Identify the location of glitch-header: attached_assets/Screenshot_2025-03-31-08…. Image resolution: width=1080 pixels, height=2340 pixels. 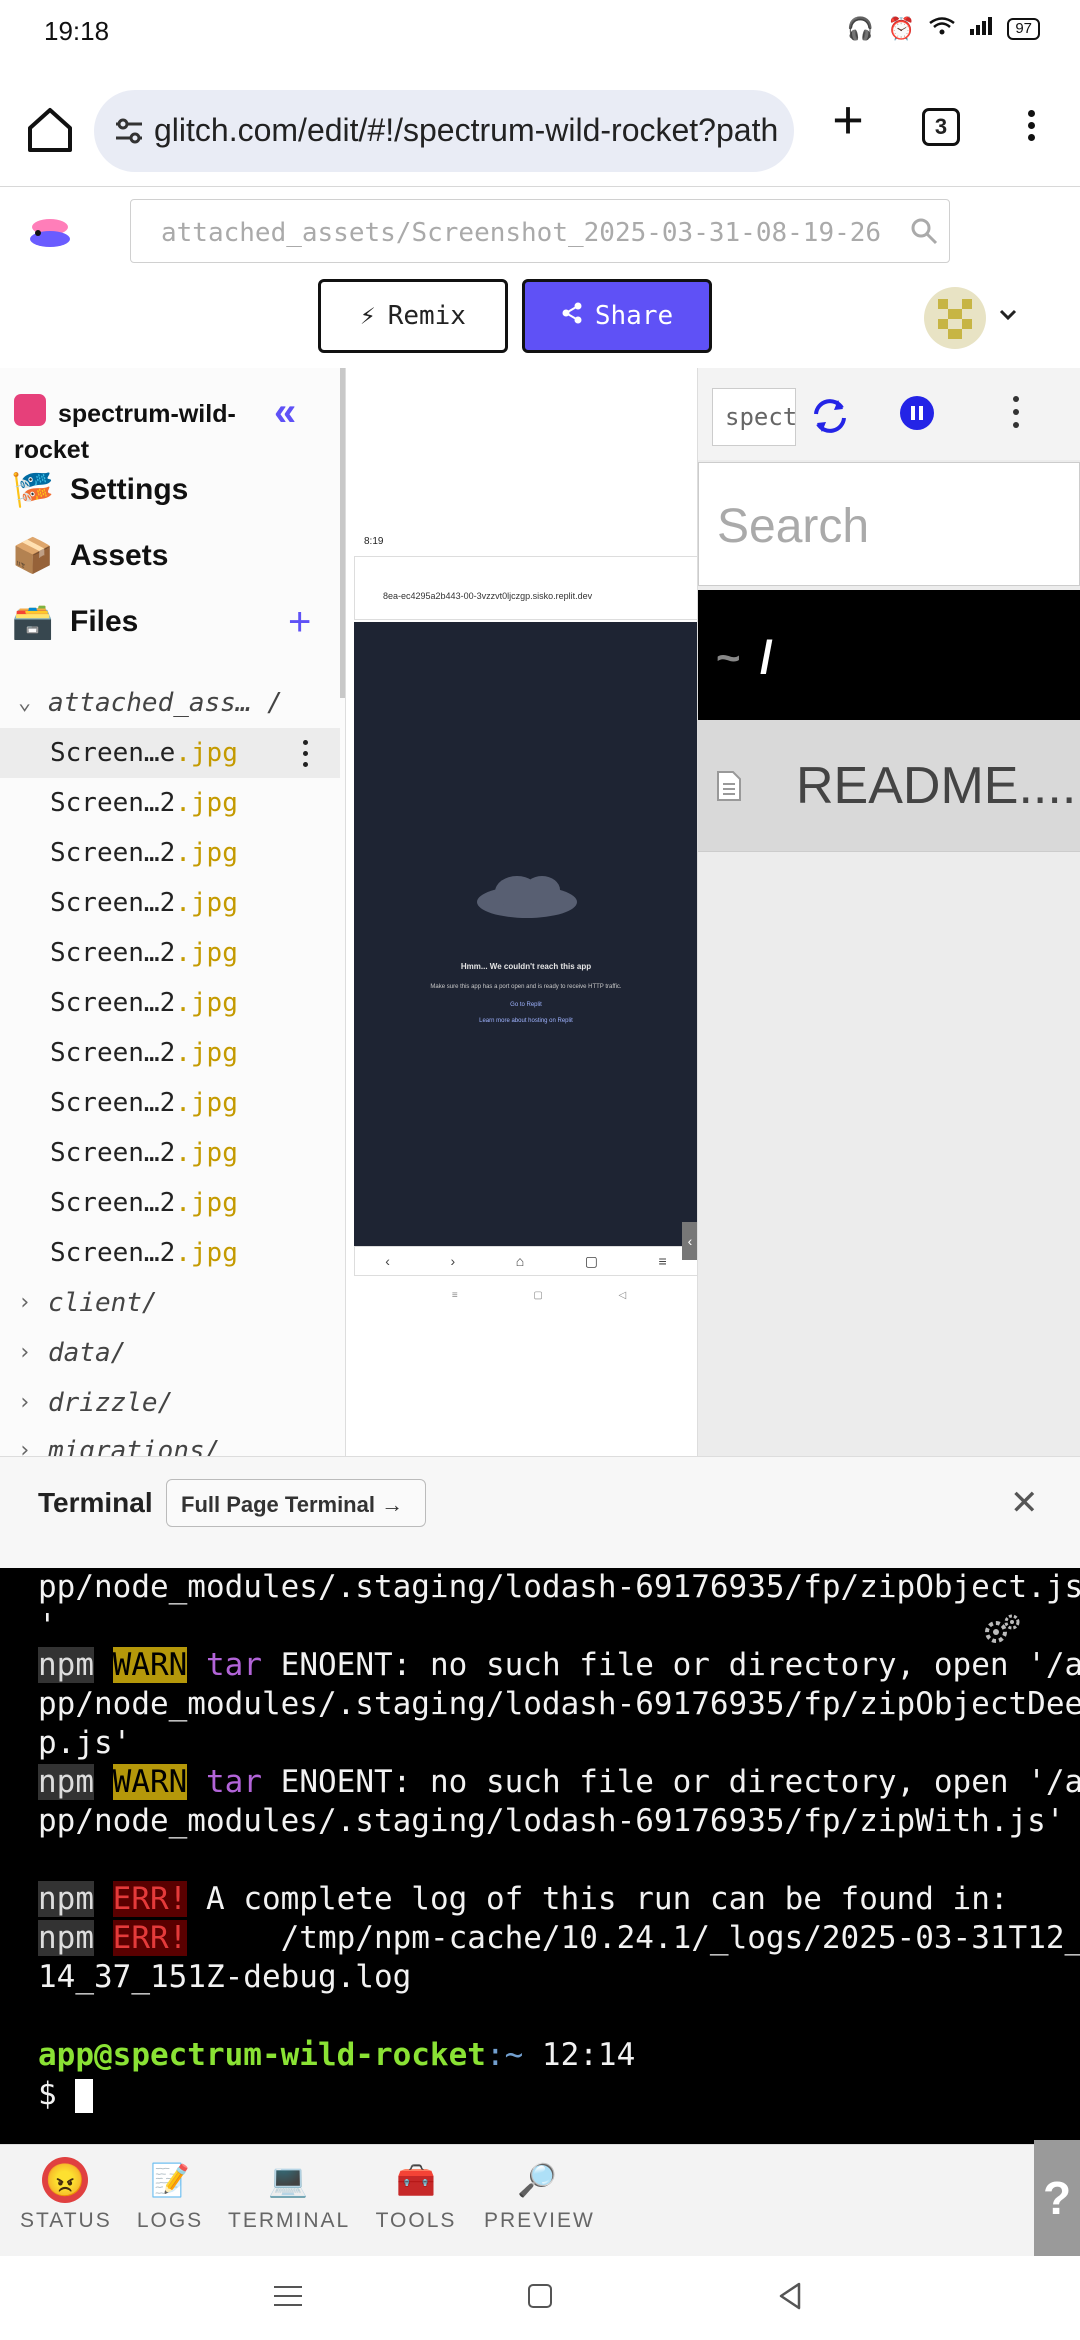
(540, 277).